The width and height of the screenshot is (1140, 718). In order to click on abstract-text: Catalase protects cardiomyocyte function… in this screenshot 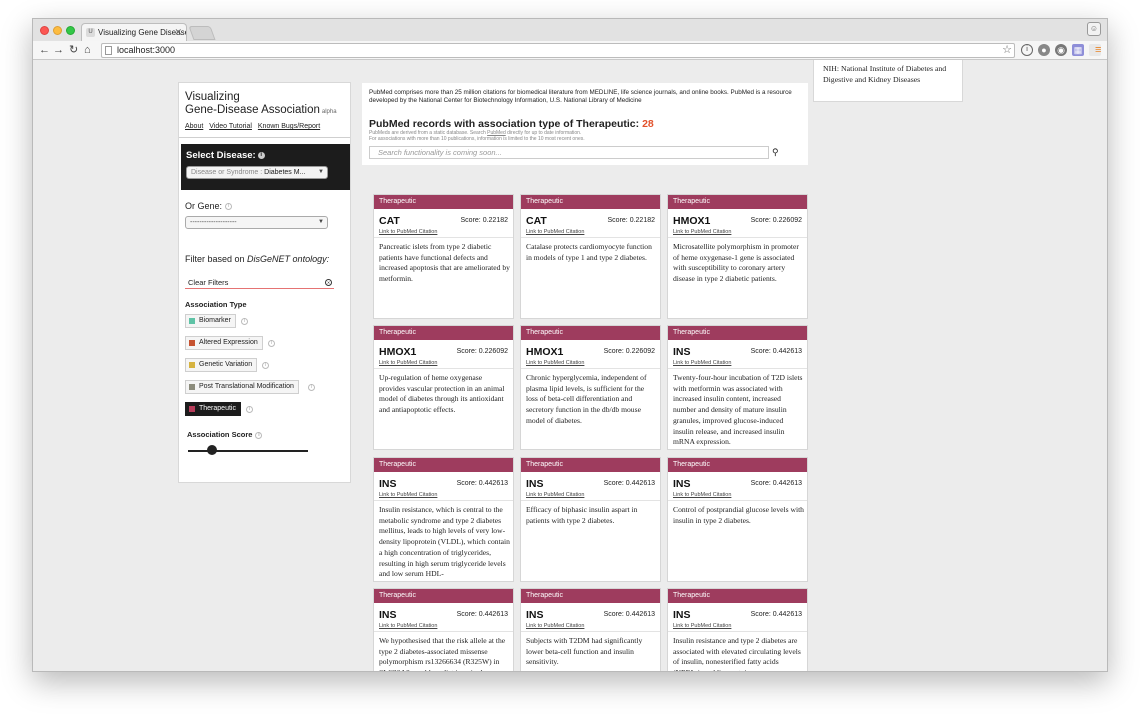, I will do `click(589, 252)`.